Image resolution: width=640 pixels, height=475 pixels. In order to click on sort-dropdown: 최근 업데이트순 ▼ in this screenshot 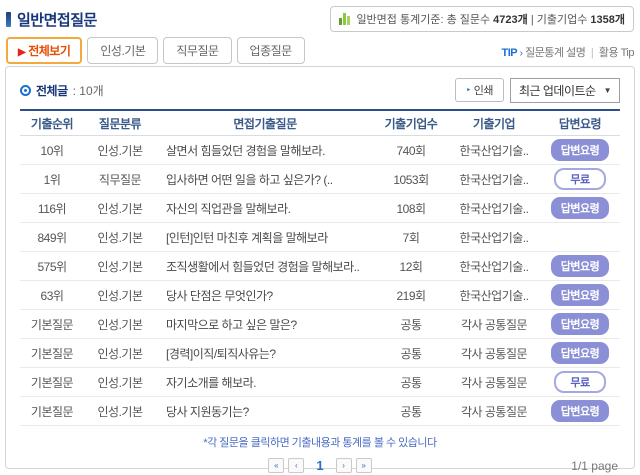, I will do `click(564, 90)`.